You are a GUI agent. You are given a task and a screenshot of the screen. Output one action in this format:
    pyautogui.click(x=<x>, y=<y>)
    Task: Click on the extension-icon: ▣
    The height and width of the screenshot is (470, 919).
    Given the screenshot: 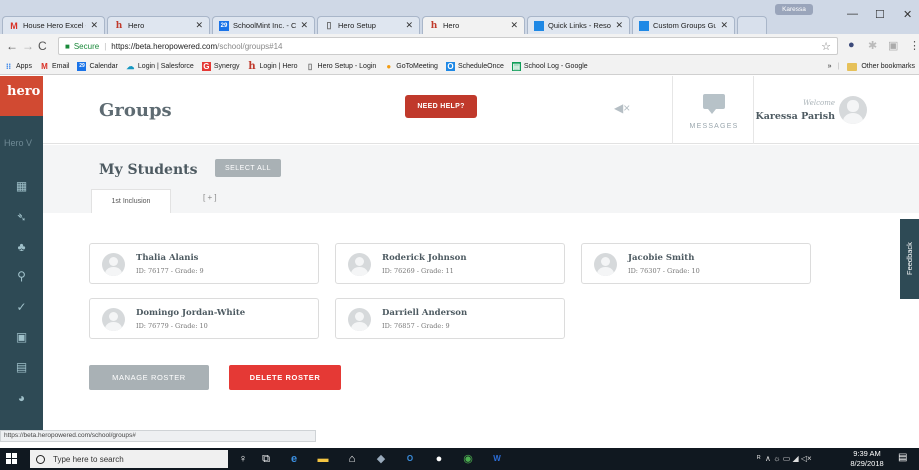 What is the action you would take?
    pyautogui.click(x=893, y=45)
    